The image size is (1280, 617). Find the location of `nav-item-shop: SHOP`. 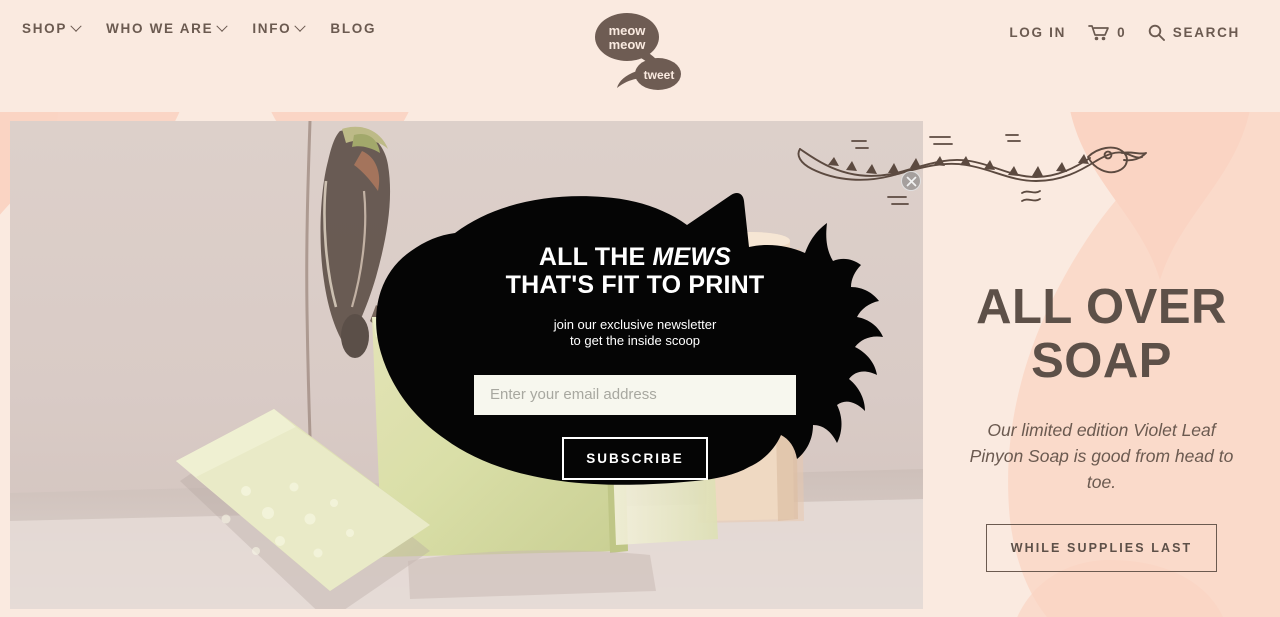

nav-item-shop: SHOP is located at coordinates (52, 28).